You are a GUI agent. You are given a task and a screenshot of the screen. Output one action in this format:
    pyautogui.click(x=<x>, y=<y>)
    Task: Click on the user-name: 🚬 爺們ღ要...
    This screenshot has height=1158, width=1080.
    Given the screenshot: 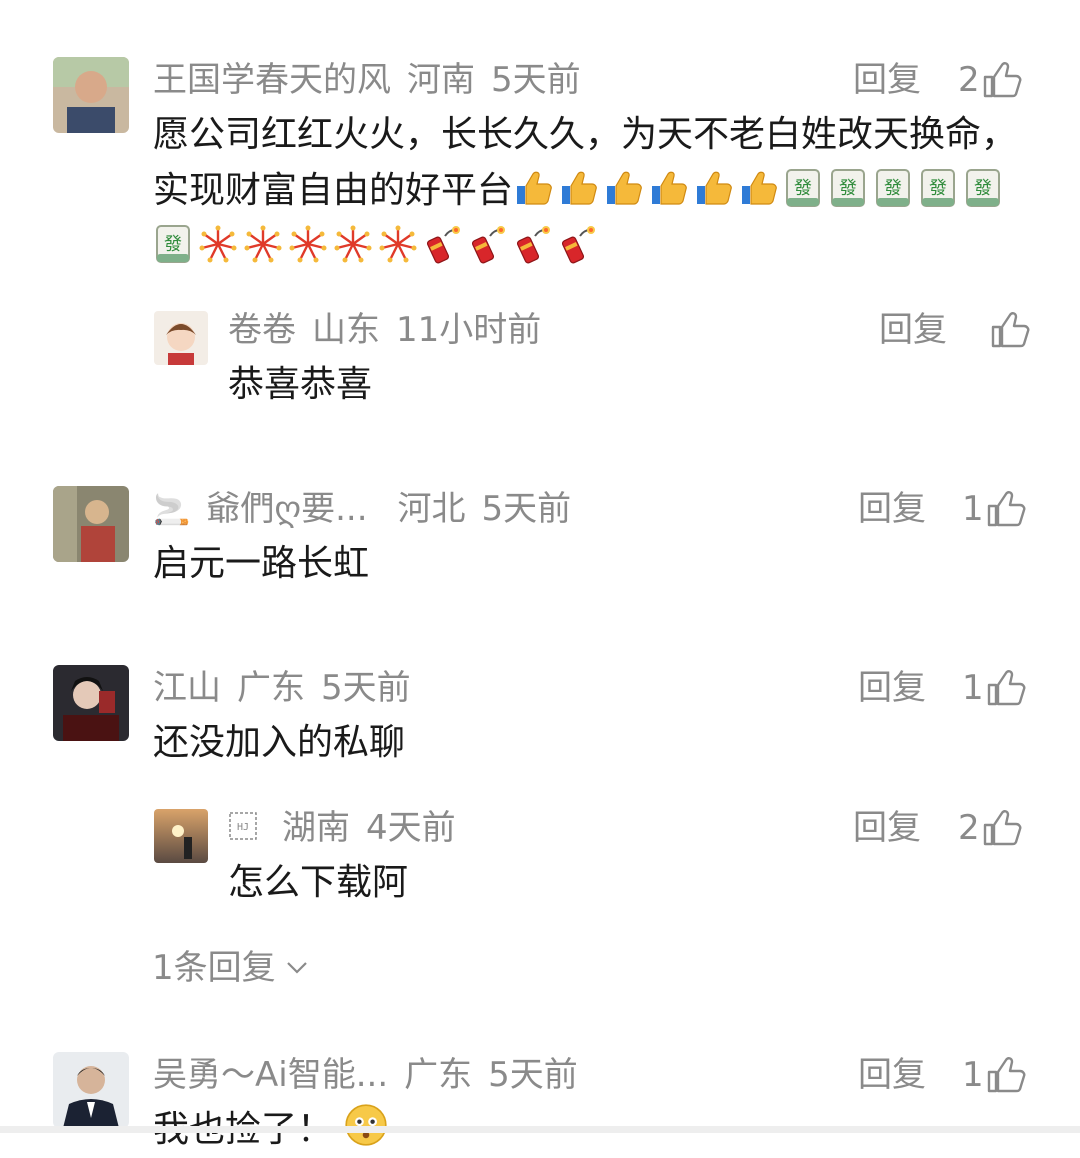 What is the action you would take?
    pyautogui.click(x=260, y=509)
    